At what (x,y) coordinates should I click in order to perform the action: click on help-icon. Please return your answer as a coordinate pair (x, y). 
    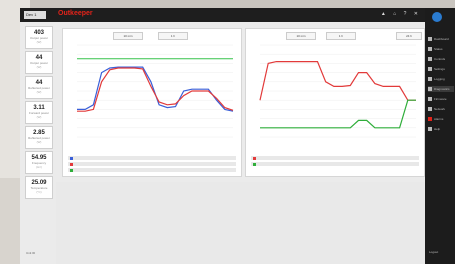
    Looking at the image, I should click on (430, 129).